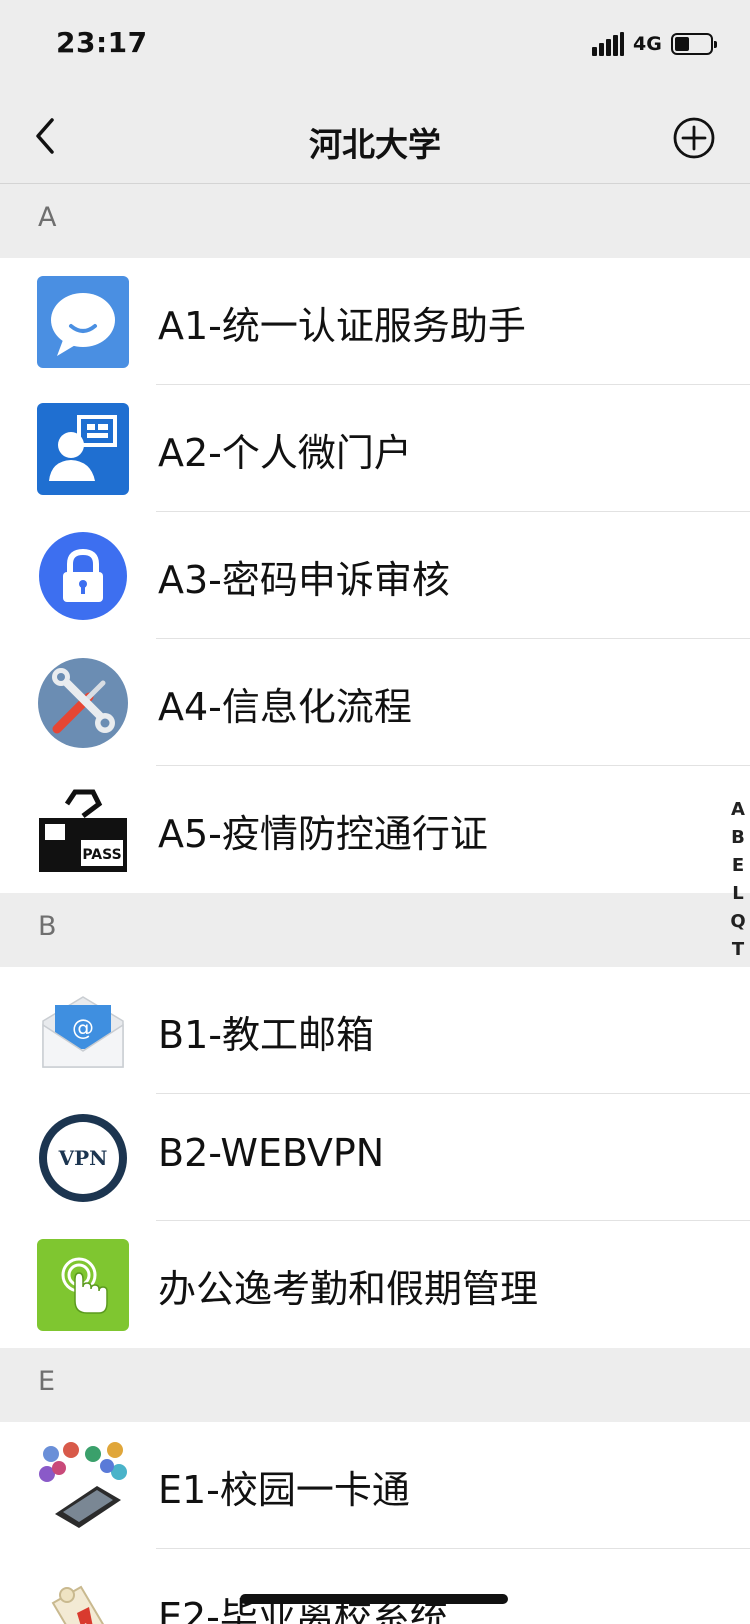 The height and width of the screenshot is (1624, 750). I want to click on item-label: 办公逸考勤和假期管理, so click(348, 1289).